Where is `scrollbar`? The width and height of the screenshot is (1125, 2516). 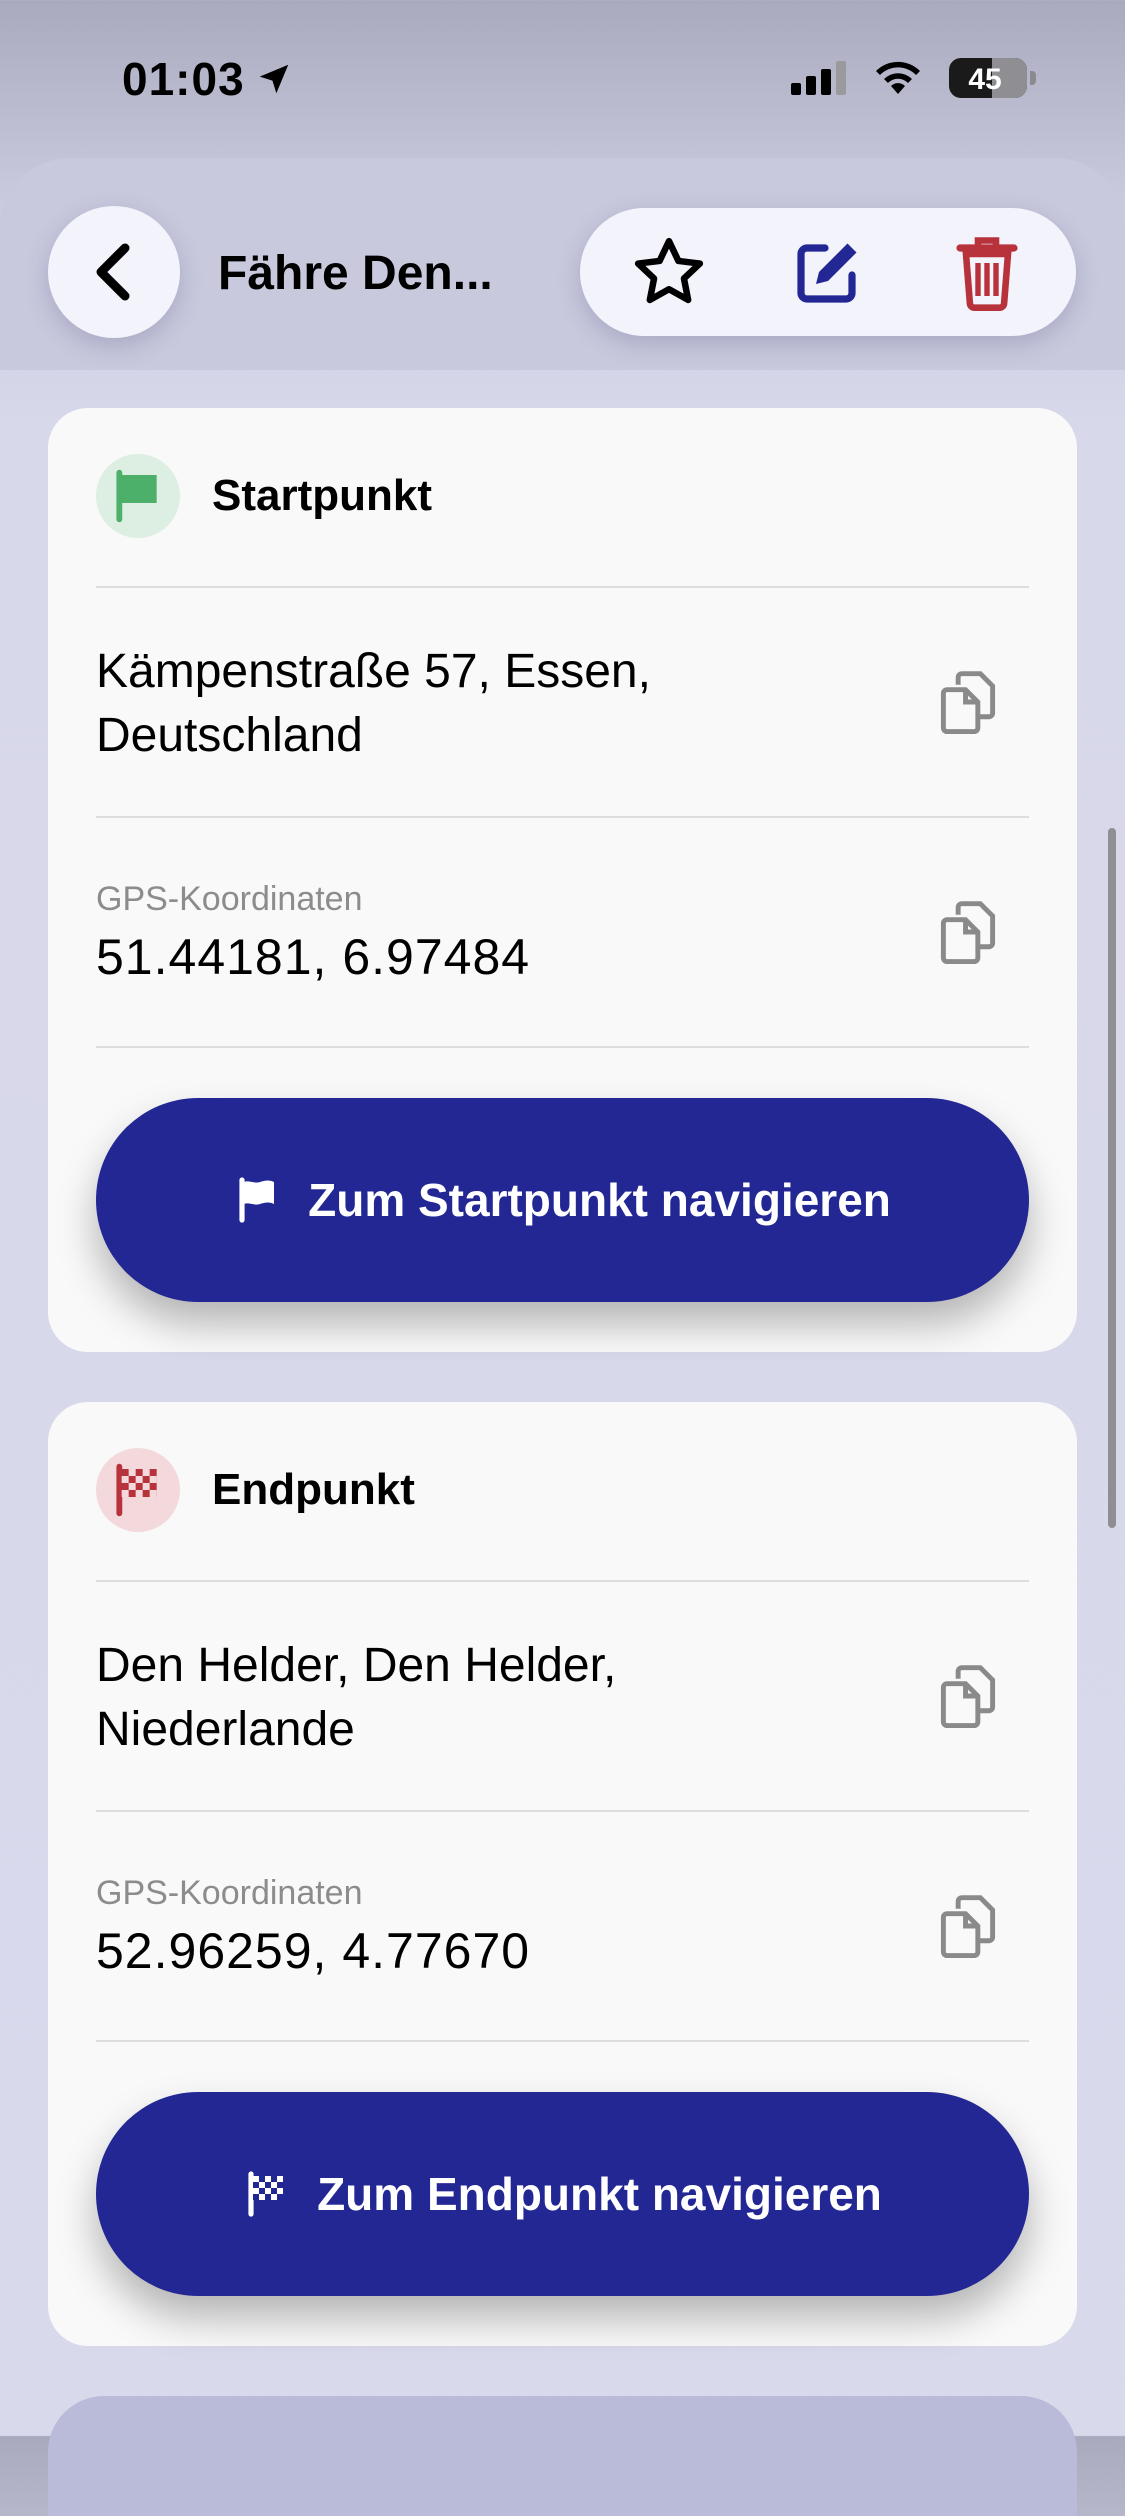
scrollbar is located at coordinates (1112, 1178).